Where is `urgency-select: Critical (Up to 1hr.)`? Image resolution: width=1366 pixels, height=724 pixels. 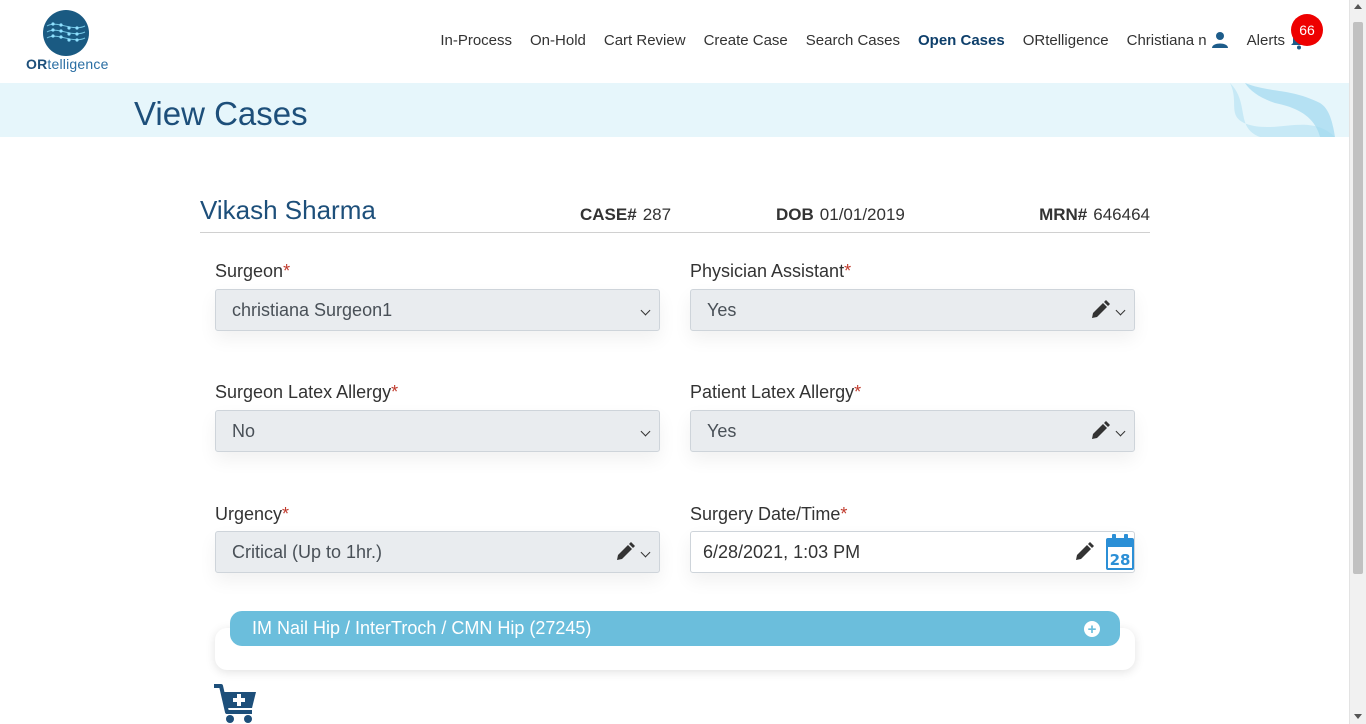 urgency-select: Critical (Up to 1hr.) is located at coordinates (437, 552).